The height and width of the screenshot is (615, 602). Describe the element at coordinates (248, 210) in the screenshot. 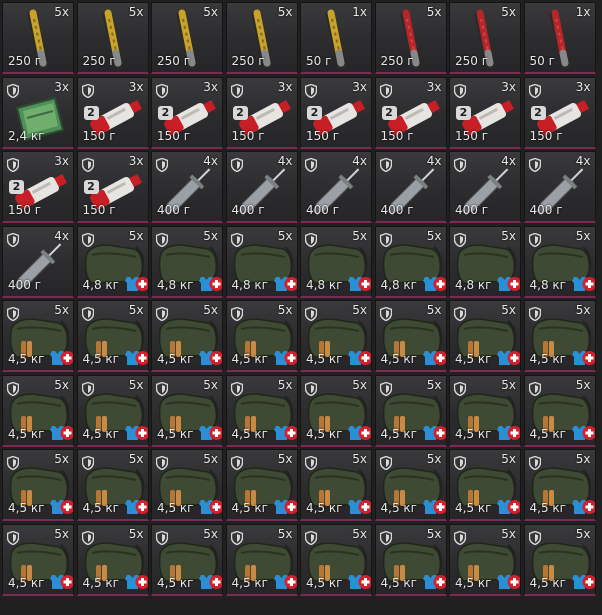

I see `item-weight: 400 г` at that location.